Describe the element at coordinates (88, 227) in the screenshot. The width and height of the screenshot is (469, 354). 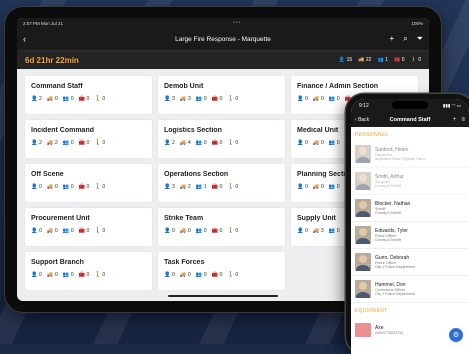
I see `unit-card: Procurement Unit 👤 0 🚚 0 👥 0 🧰 0 🚶 0` at that location.